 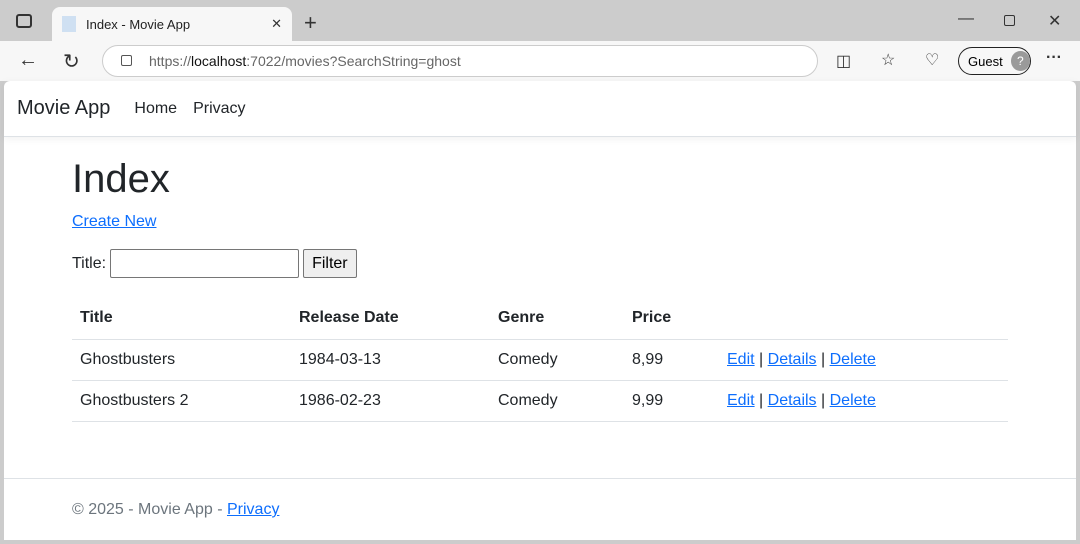 What do you see at coordinates (985, 61) in the screenshot?
I see `profile-label: Guest` at bounding box center [985, 61].